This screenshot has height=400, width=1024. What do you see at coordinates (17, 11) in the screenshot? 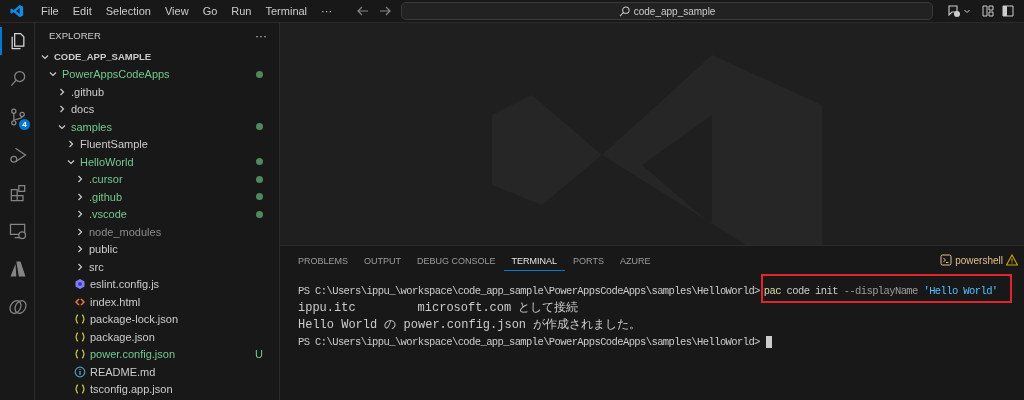
I see `app-logo-icon` at bounding box center [17, 11].